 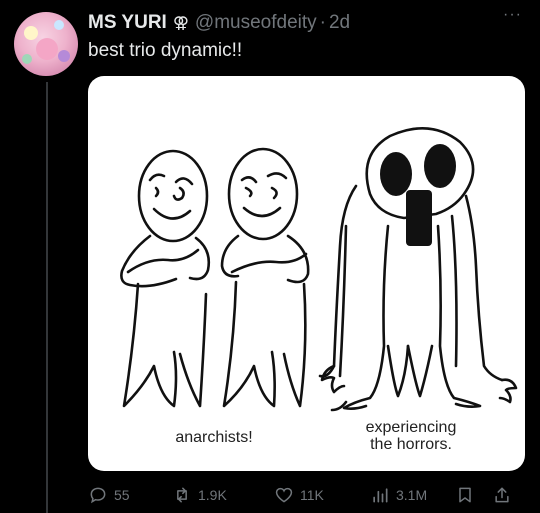 I want to click on name-symbol: ⚢, so click(x=180, y=23).